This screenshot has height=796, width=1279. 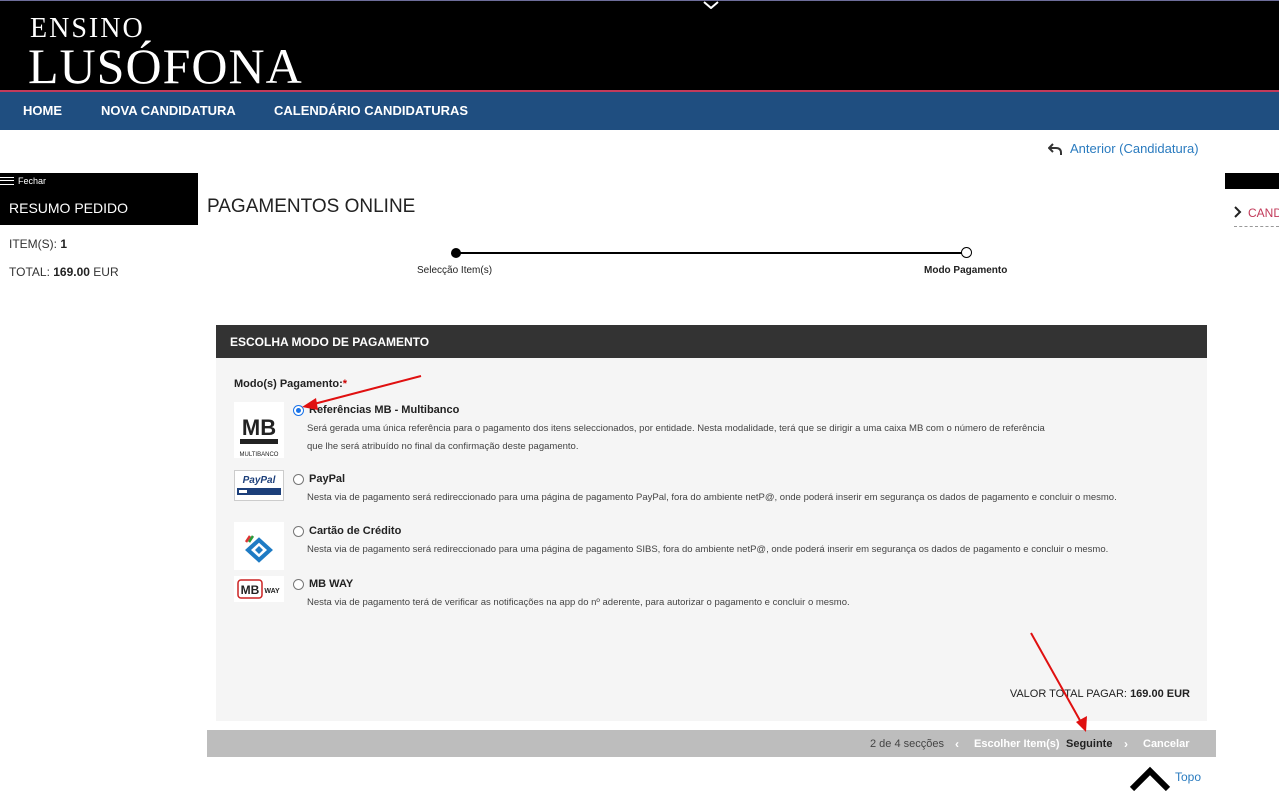 What do you see at coordinates (1126, 744) in the screenshot?
I see `chevron-right-icon: ›` at bounding box center [1126, 744].